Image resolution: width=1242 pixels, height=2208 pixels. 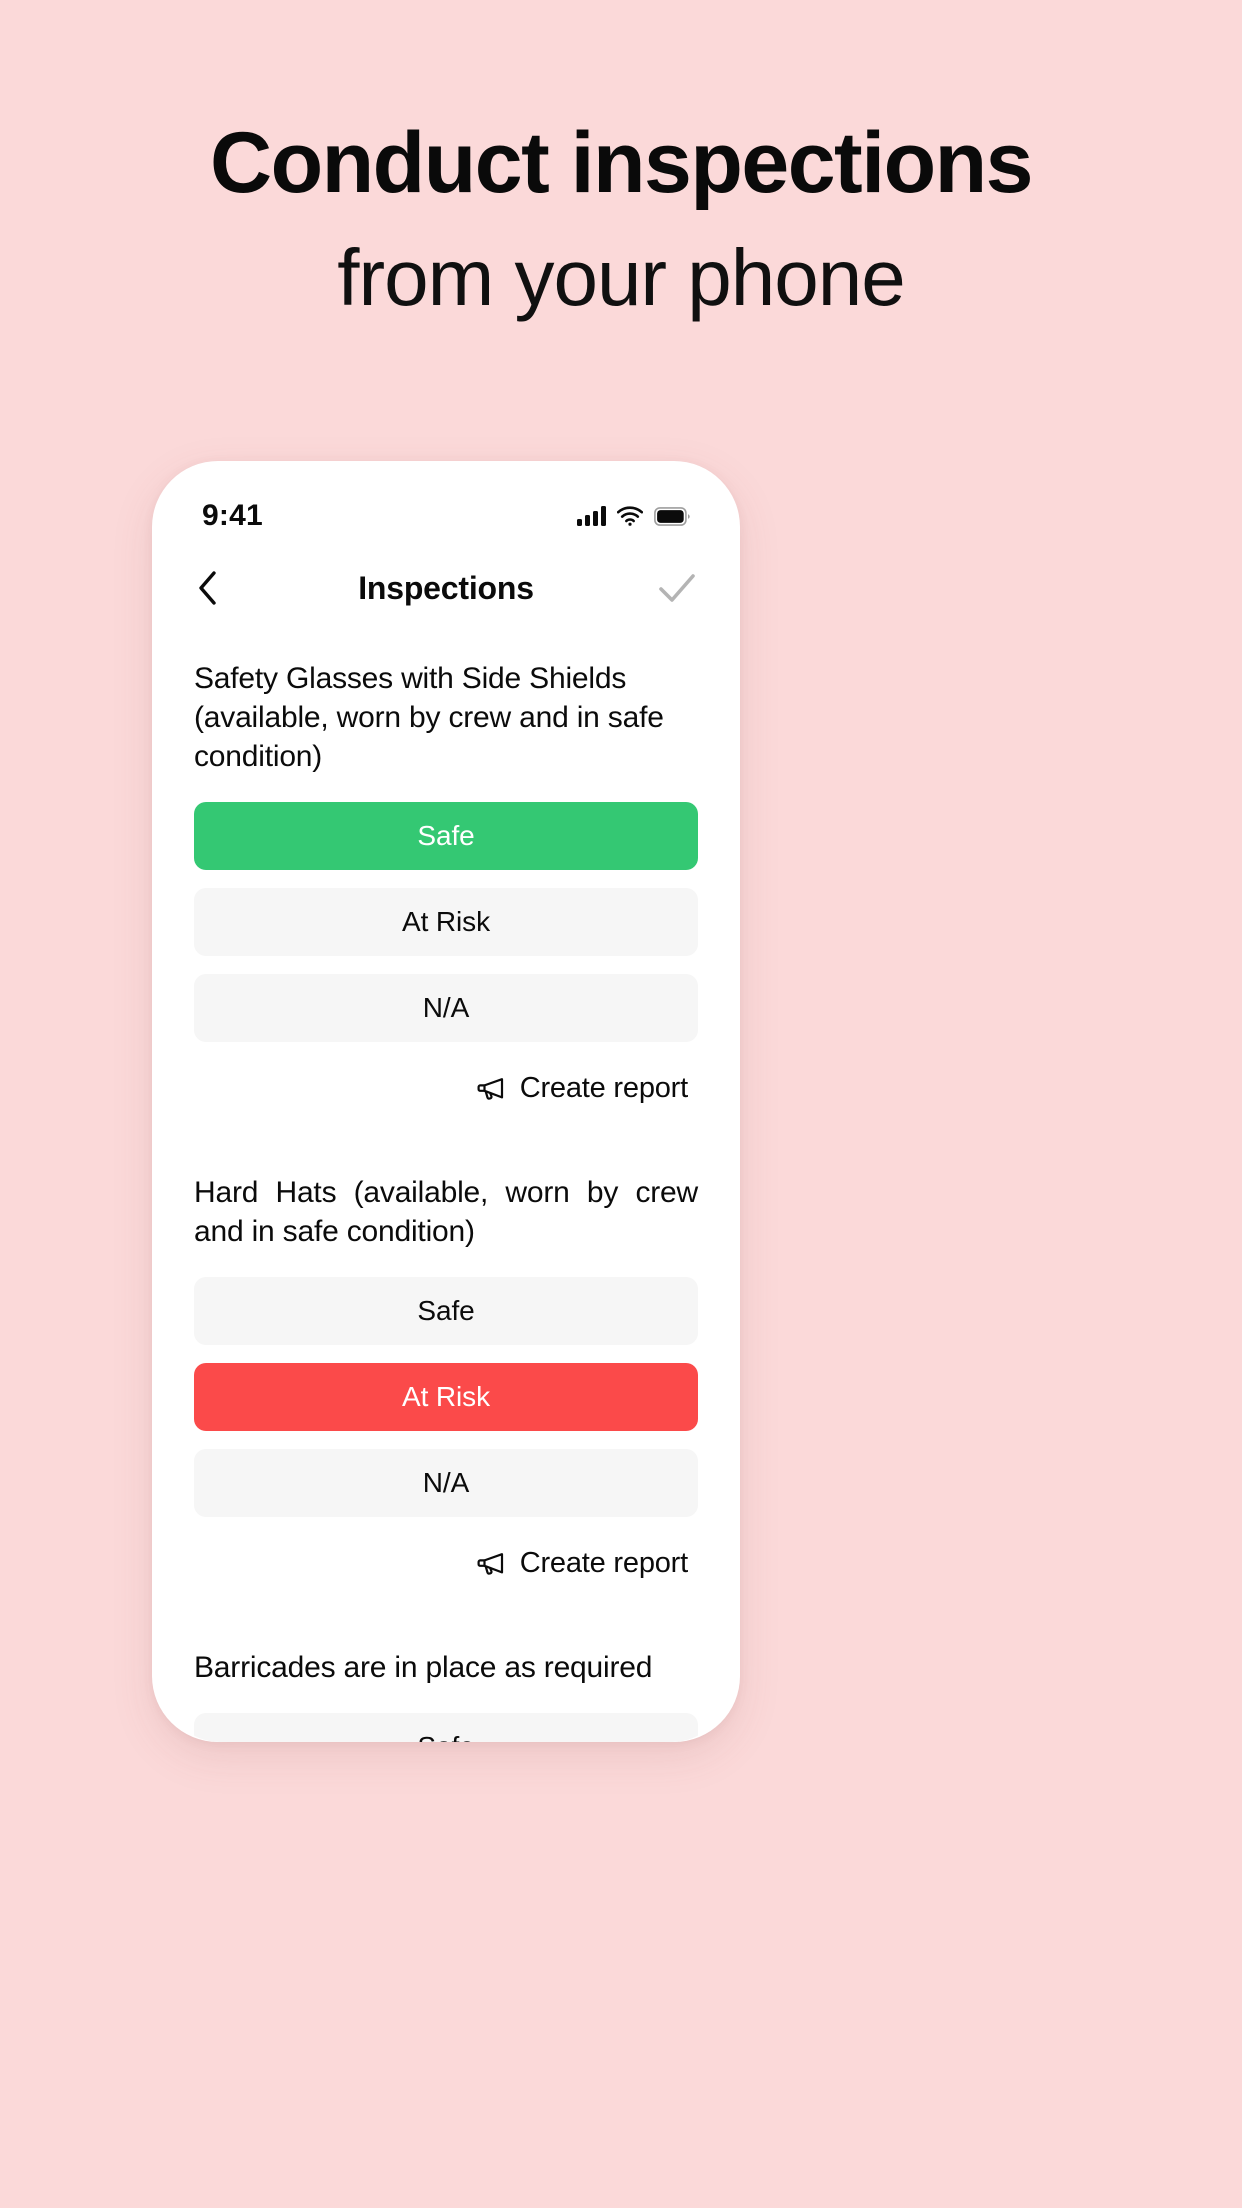 I want to click on battery-full-icon, so click(x=672, y=516).